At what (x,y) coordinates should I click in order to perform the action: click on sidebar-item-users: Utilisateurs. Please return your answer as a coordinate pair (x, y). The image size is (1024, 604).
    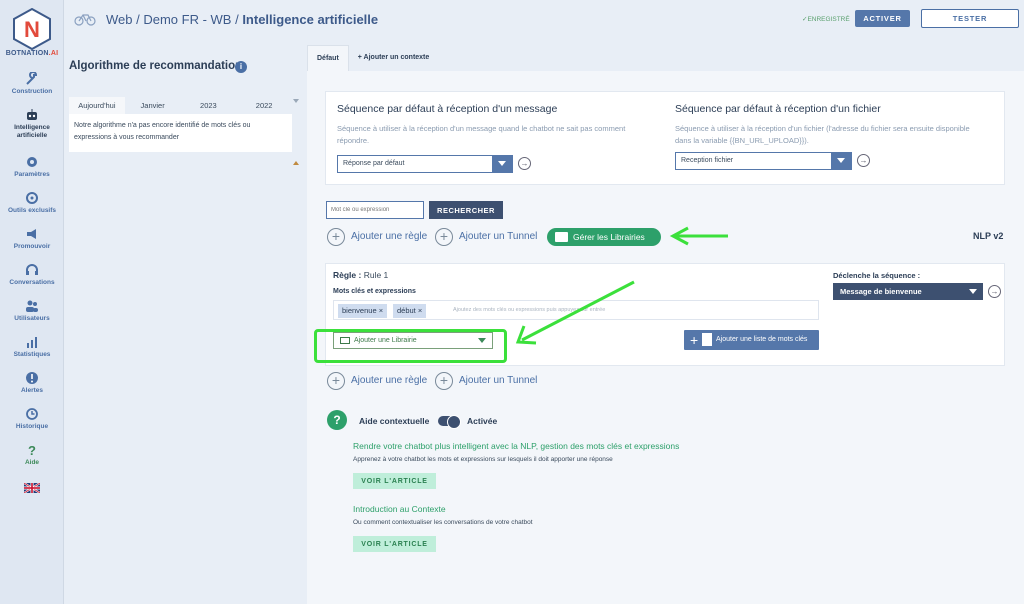
    Looking at the image, I should click on (32, 311).